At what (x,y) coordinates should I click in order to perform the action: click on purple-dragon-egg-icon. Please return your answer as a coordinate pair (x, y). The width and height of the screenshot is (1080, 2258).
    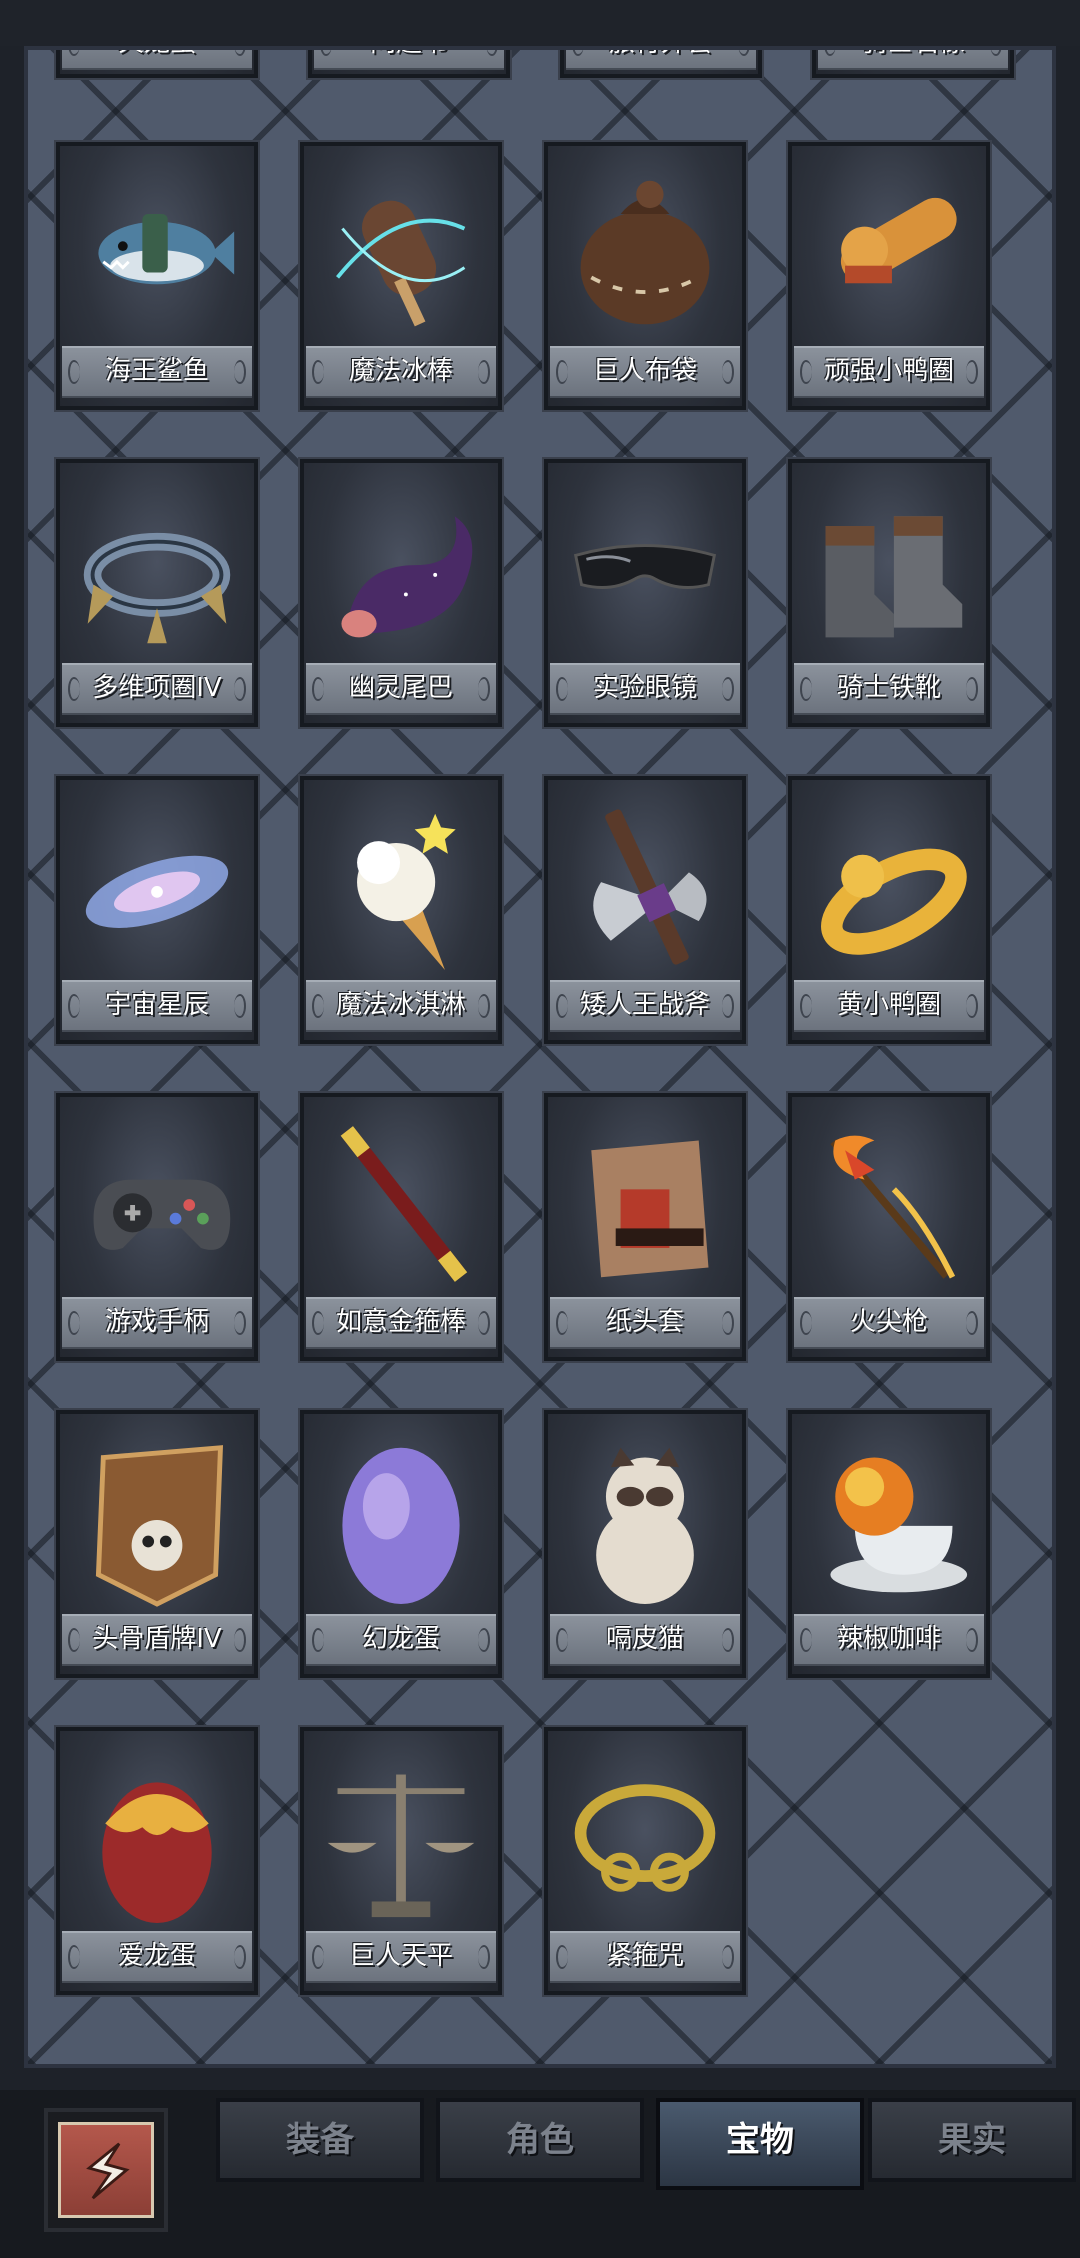
    Looking at the image, I should click on (401, 1521).